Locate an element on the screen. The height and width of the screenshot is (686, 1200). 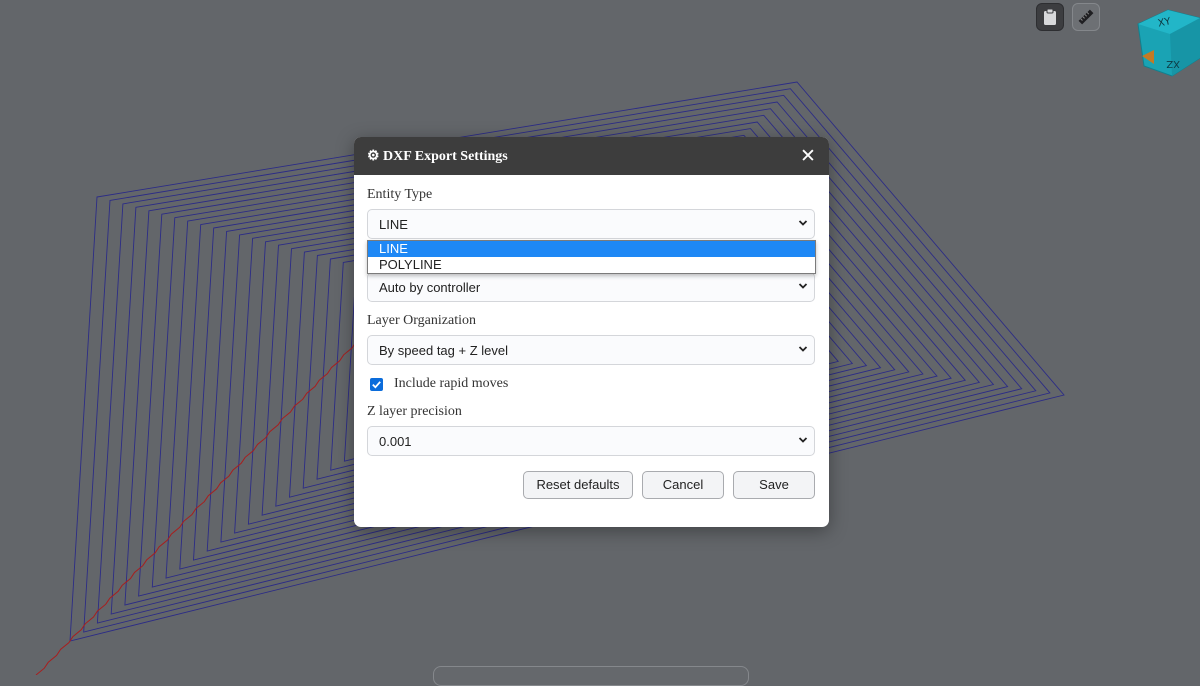
measure-button is located at coordinates (1086, 17).